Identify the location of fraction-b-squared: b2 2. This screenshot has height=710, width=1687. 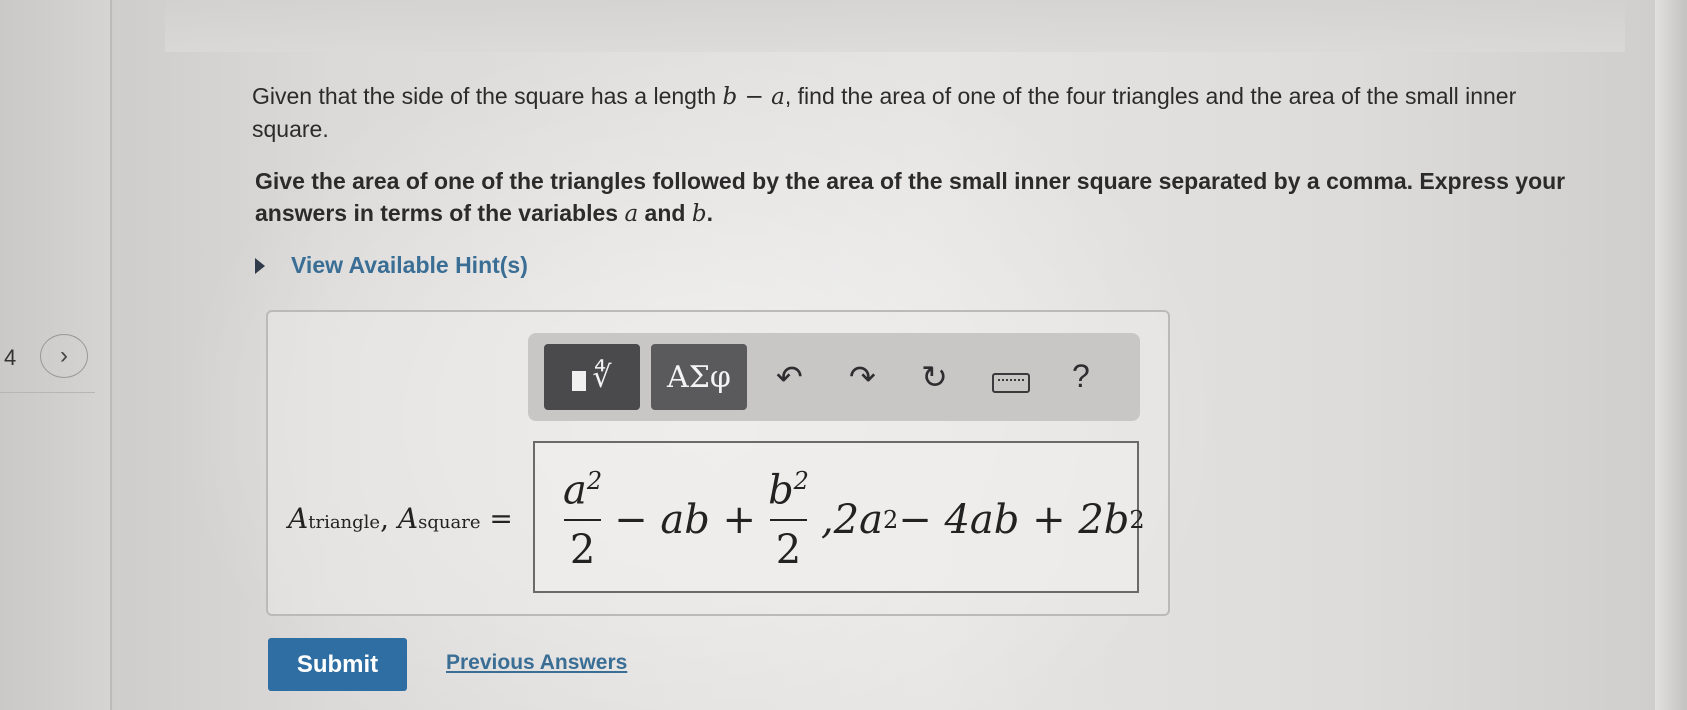
(788, 520).